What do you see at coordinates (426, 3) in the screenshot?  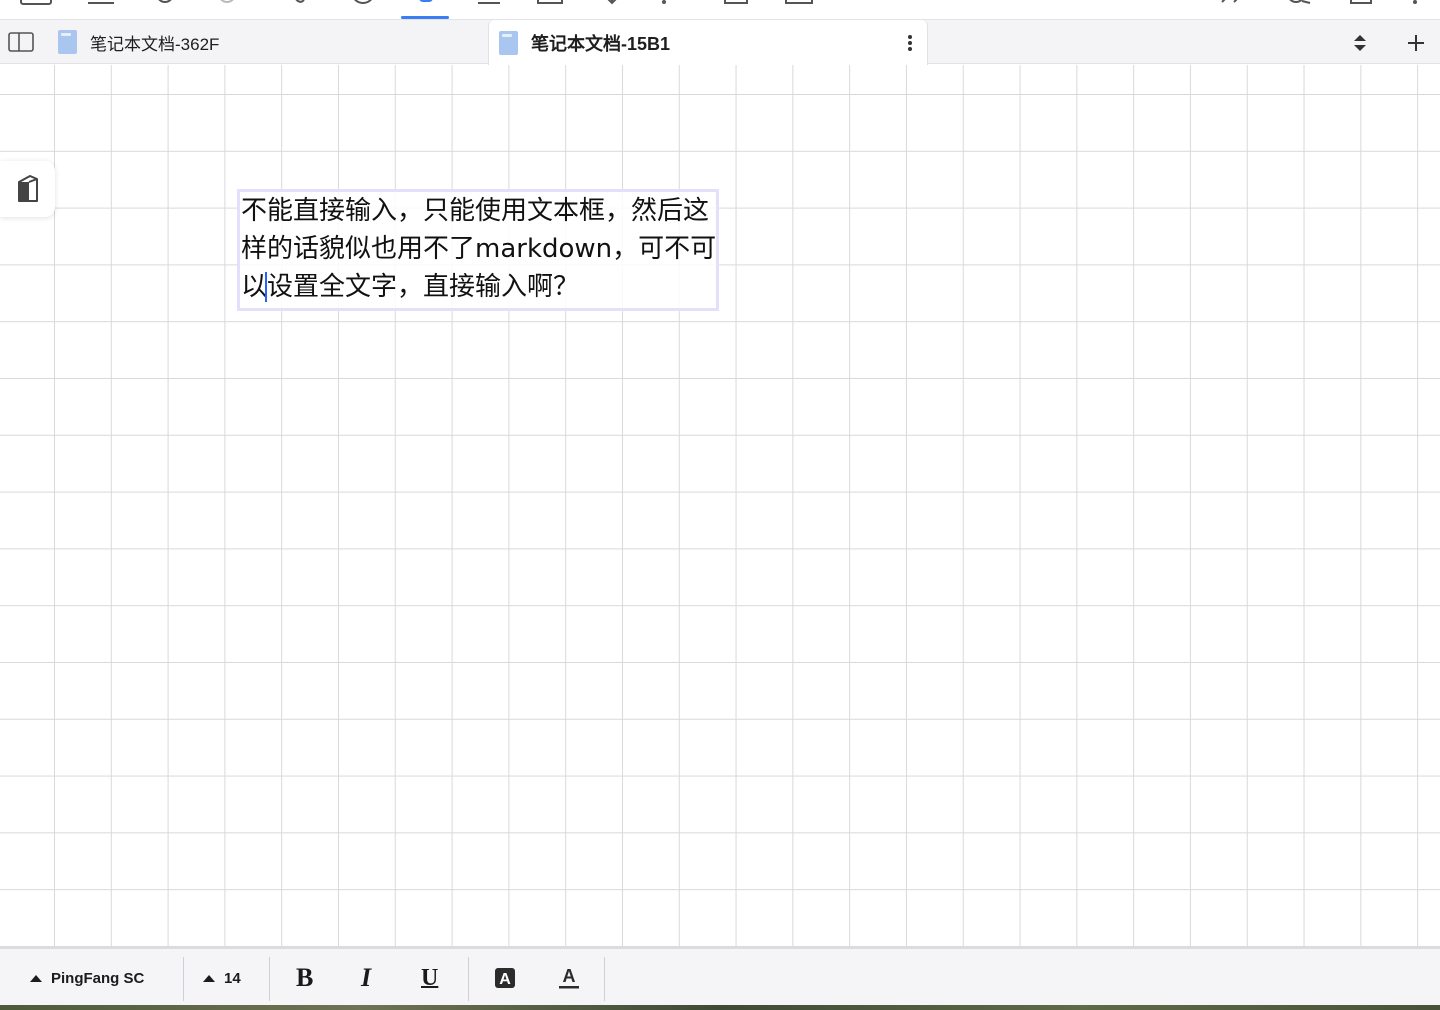 I see `toolbar-text-icon` at bounding box center [426, 3].